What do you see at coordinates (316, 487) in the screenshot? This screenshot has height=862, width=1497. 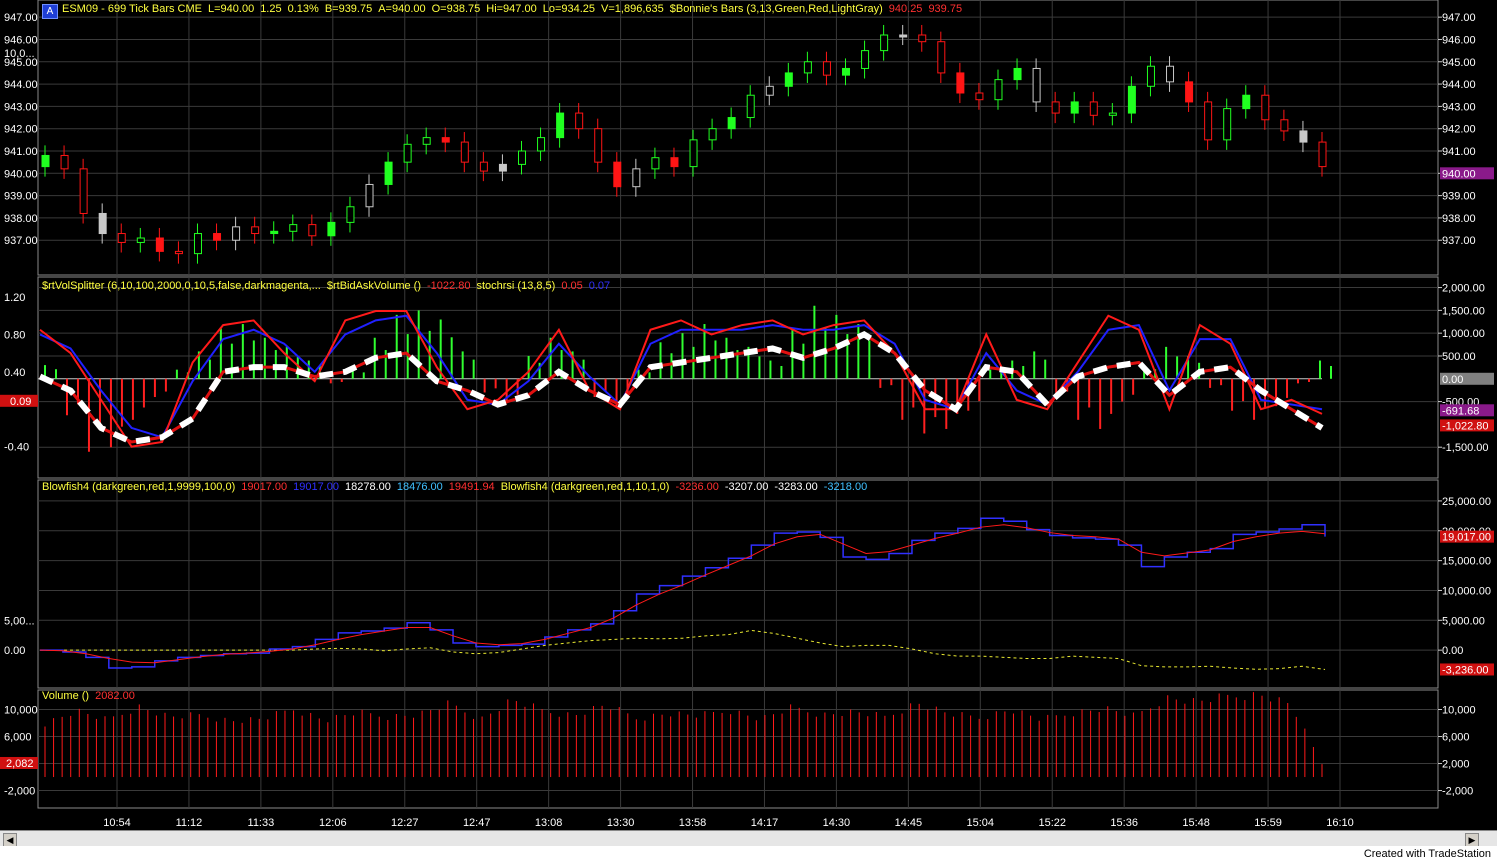 I see `header-value-3-2: 19017.00` at bounding box center [316, 487].